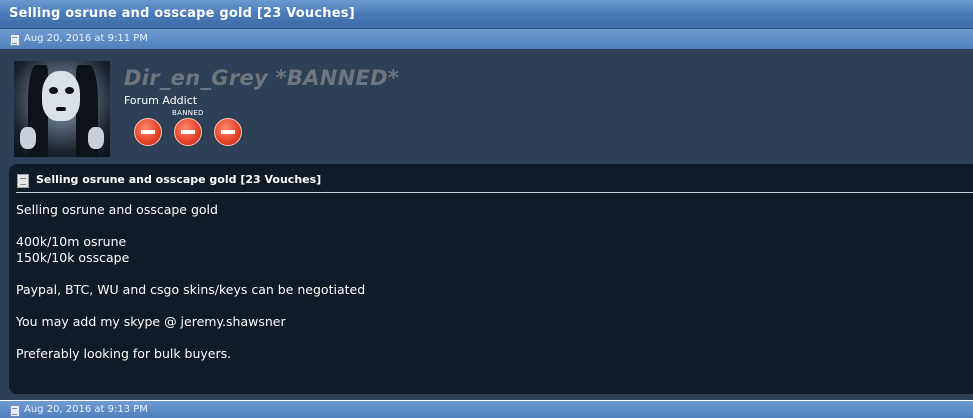  I want to click on user-avatar, so click(62, 109).